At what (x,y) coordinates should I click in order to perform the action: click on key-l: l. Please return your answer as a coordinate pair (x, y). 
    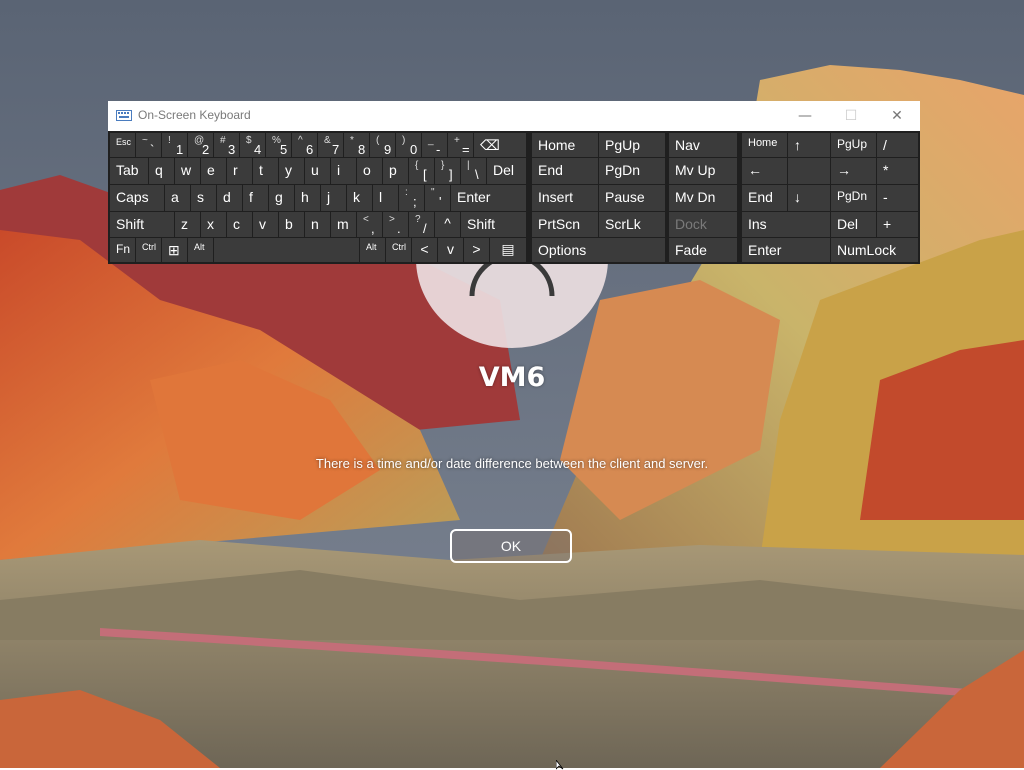
    Looking at the image, I should click on (385, 198).